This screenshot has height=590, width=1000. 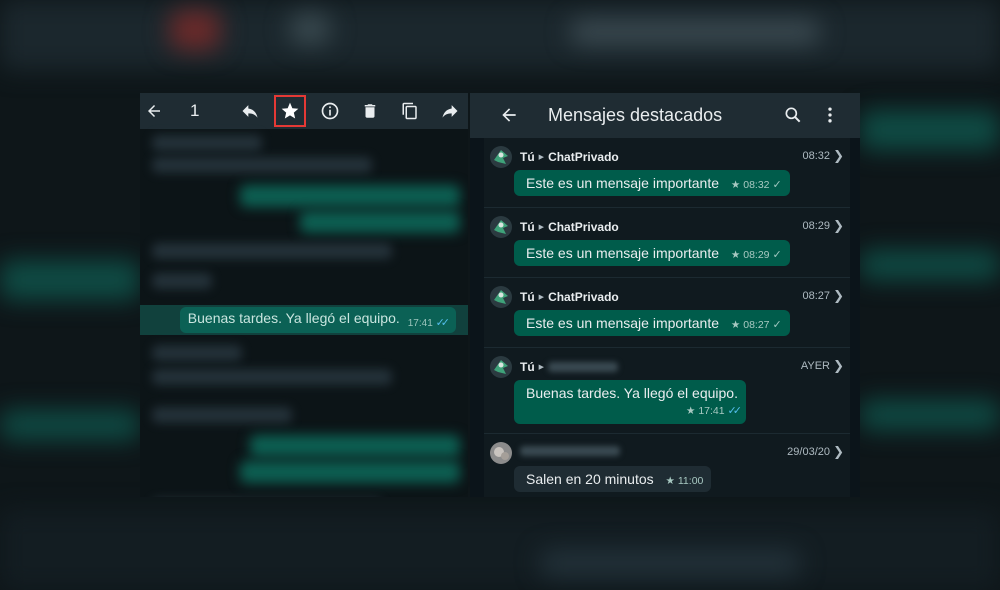 What do you see at coordinates (590, 479) in the screenshot?
I see `message-text: Salen en 20 minutos` at bounding box center [590, 479].